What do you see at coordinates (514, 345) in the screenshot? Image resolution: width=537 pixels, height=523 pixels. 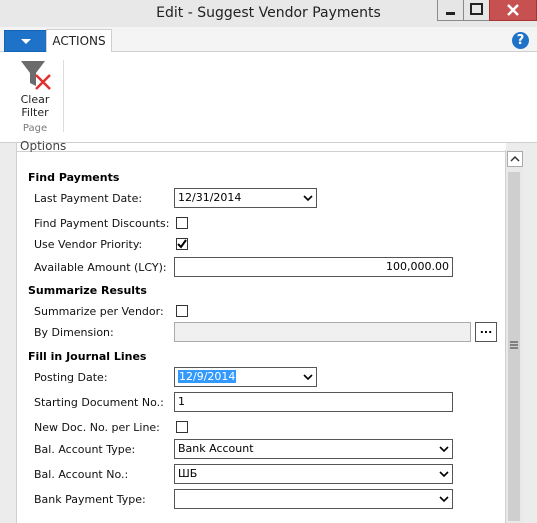 I see `grip-icon` at bounding box center [514, 345].